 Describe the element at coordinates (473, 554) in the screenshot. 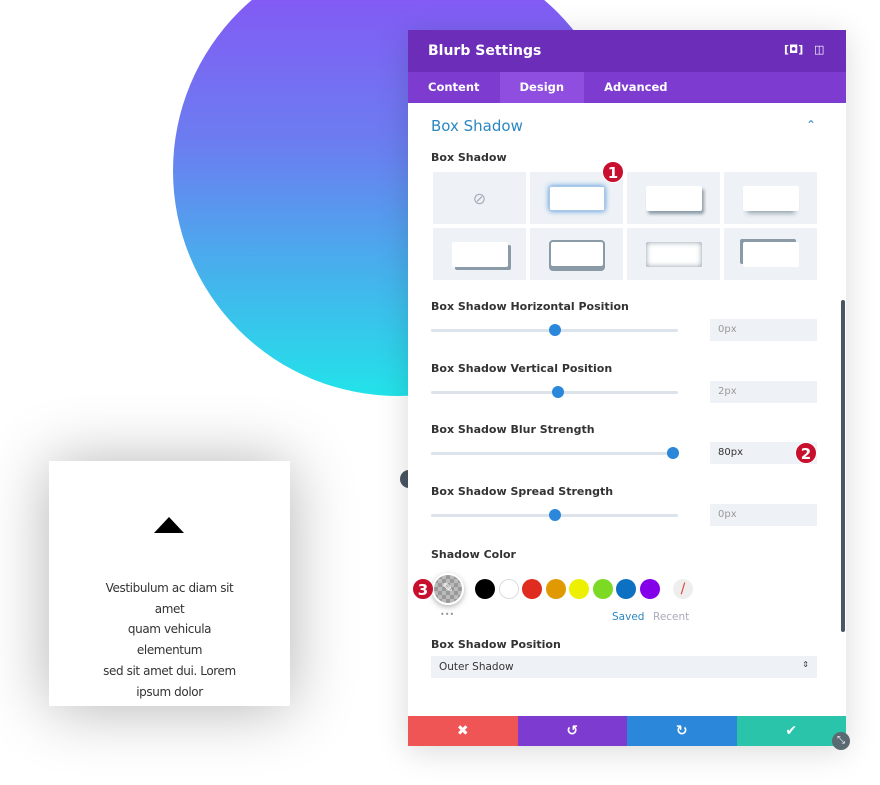

I see `shadow-color-label: Shadow Color` at that location.